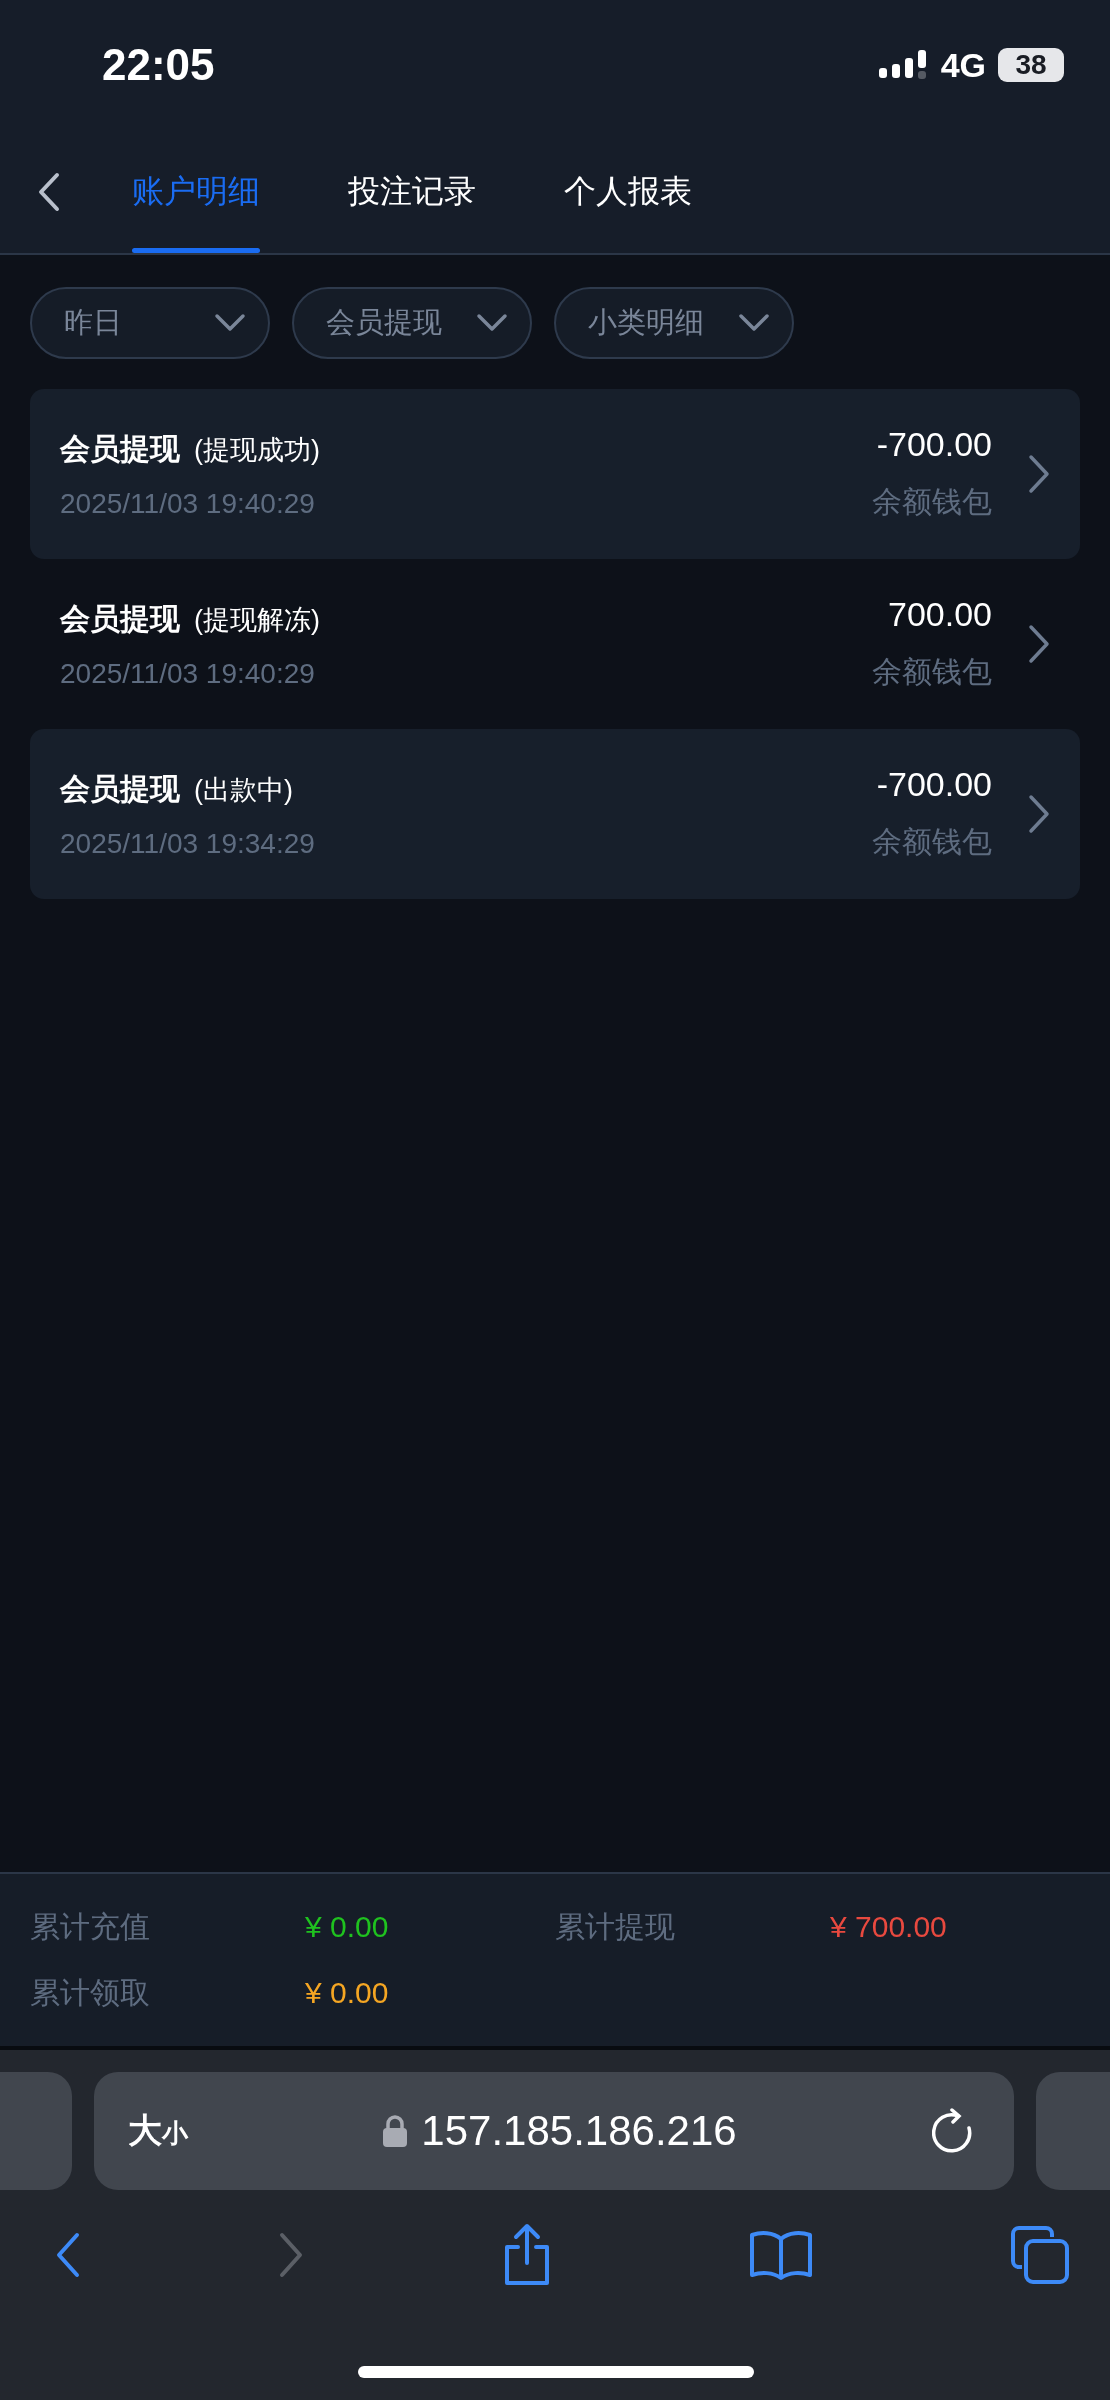  I want to click on reload-button, so click(953, 2131).